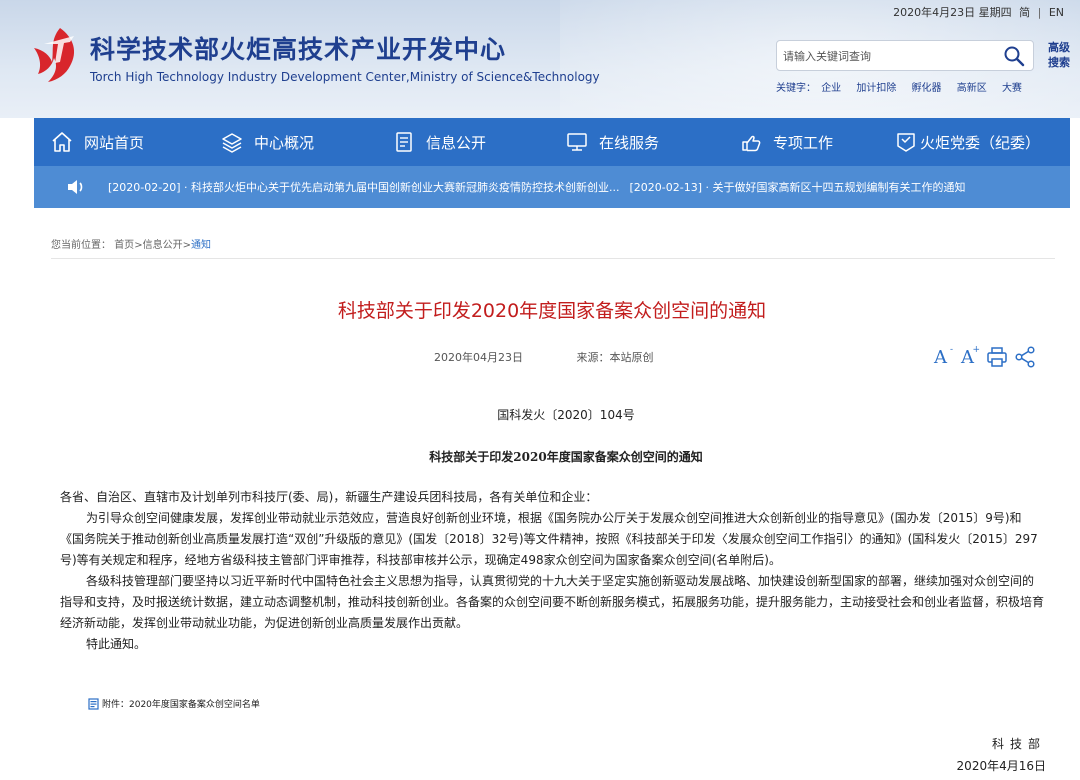  What do you see at coordinates (943, 356) in the screenshot?
I see `font-decrease-button: A-` at bounding box center [943, 356].